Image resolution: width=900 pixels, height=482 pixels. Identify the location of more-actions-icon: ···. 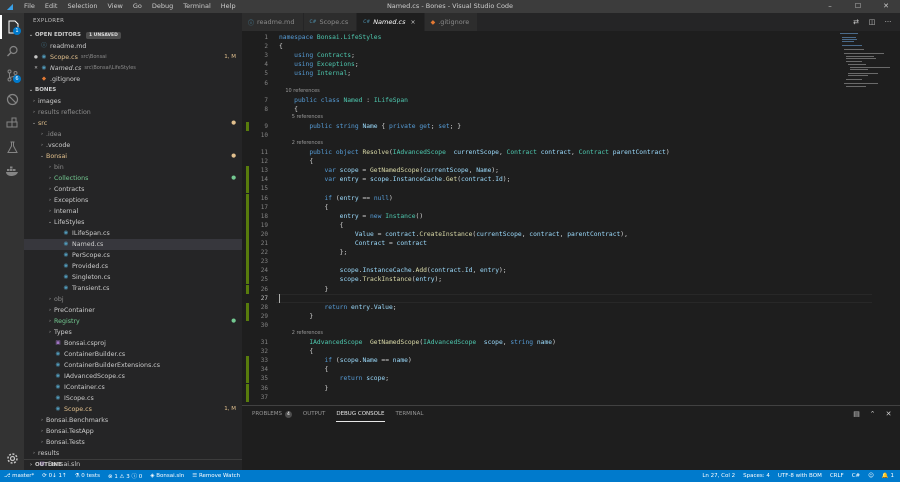
(888, 22).